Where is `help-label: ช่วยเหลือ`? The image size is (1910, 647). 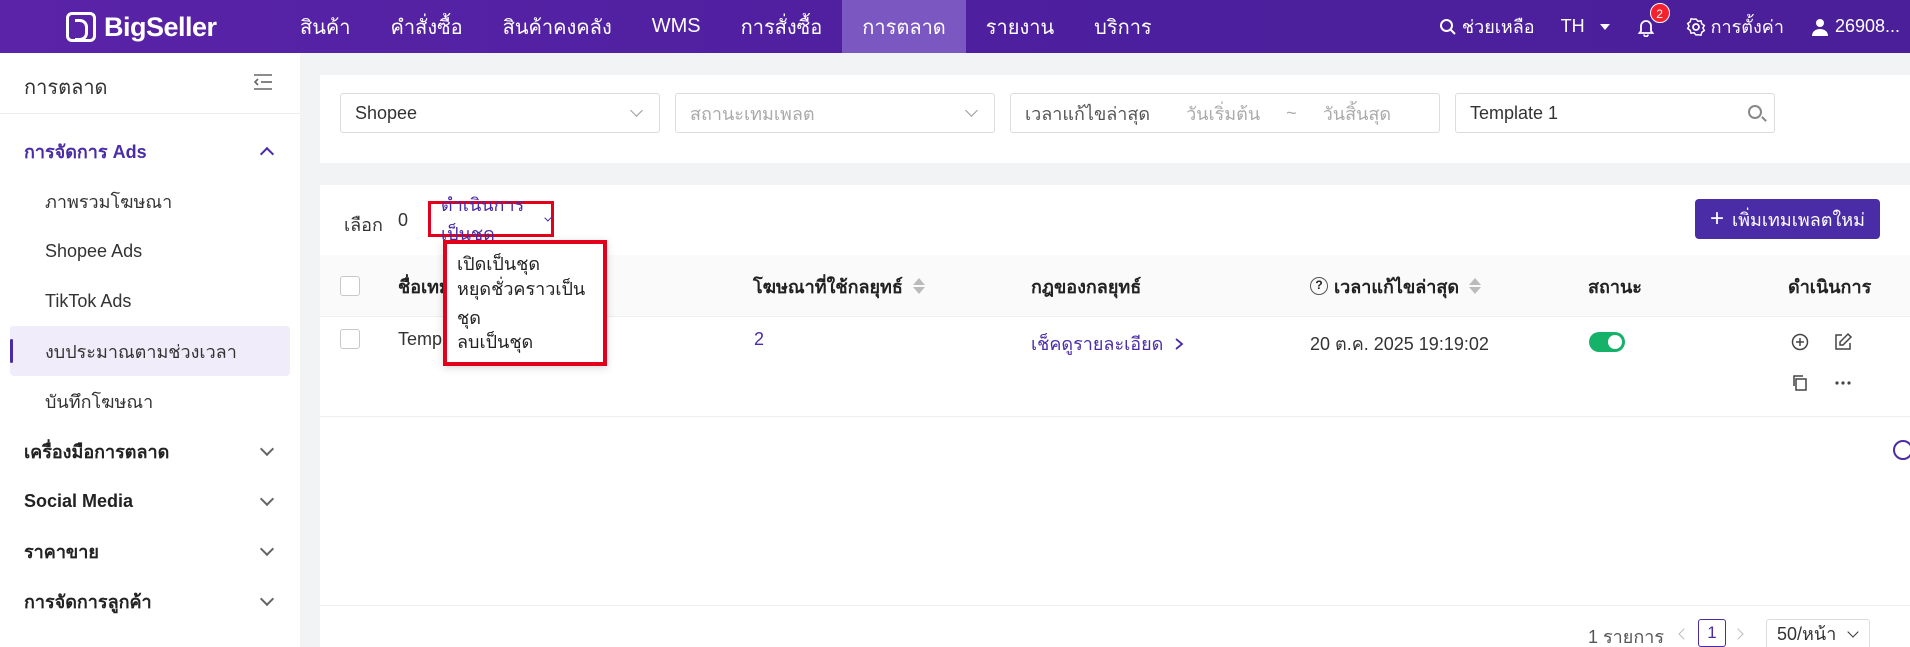
help-label: ช่วยเหลือ is located at coordinates (1498, 27).